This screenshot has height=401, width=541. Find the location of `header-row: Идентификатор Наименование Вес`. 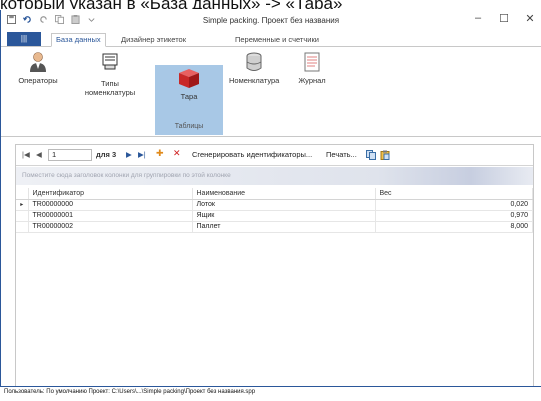

header-row: Идентификатор Наименование Вес is located at coordinates (274, 194).